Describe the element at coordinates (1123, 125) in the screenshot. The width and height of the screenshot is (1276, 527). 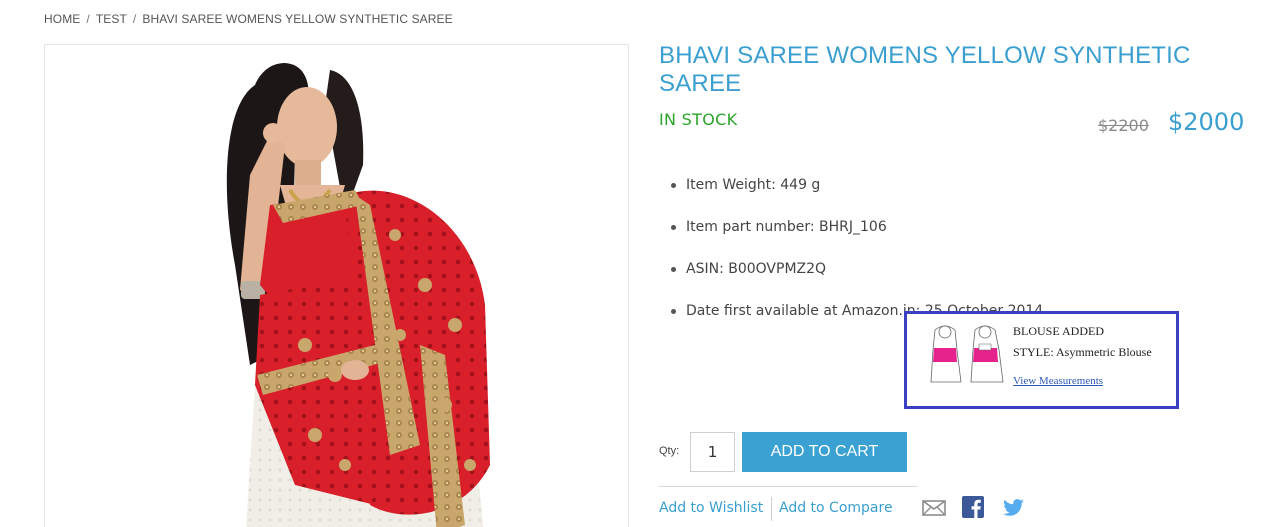
I see `old-price: $2200` at that location.